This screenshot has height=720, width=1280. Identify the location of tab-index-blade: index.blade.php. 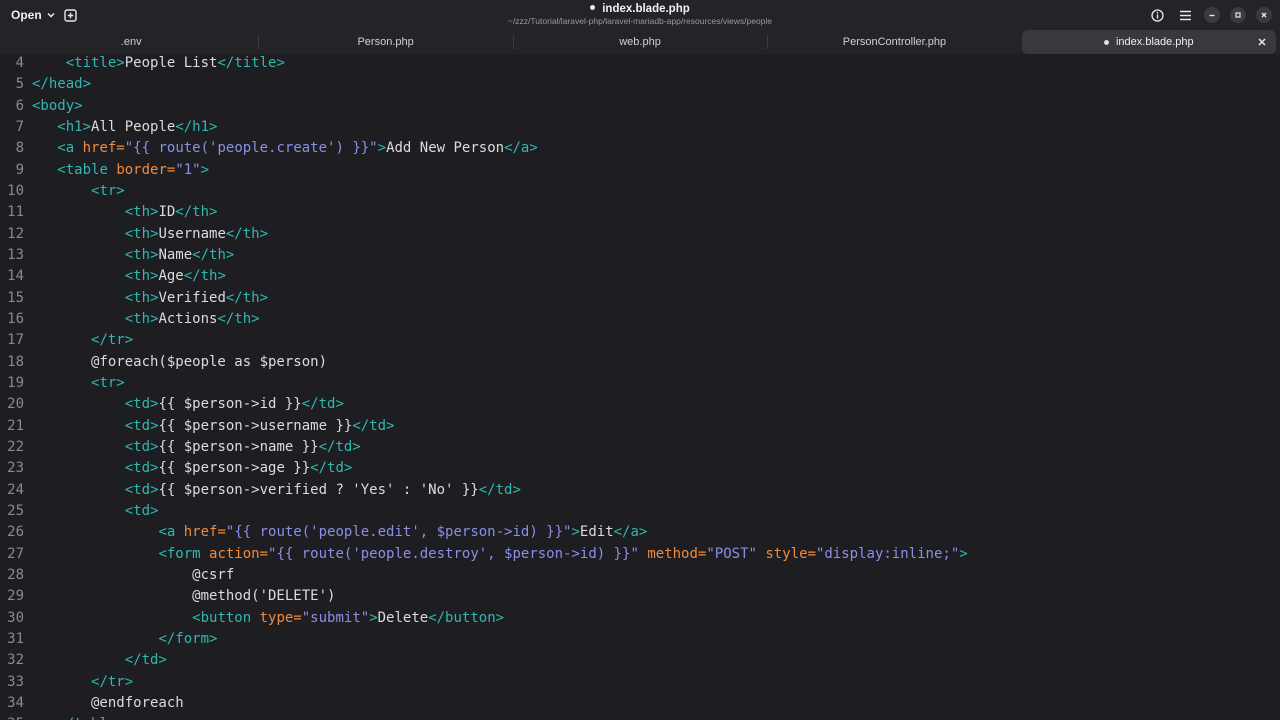
(1149, 42).